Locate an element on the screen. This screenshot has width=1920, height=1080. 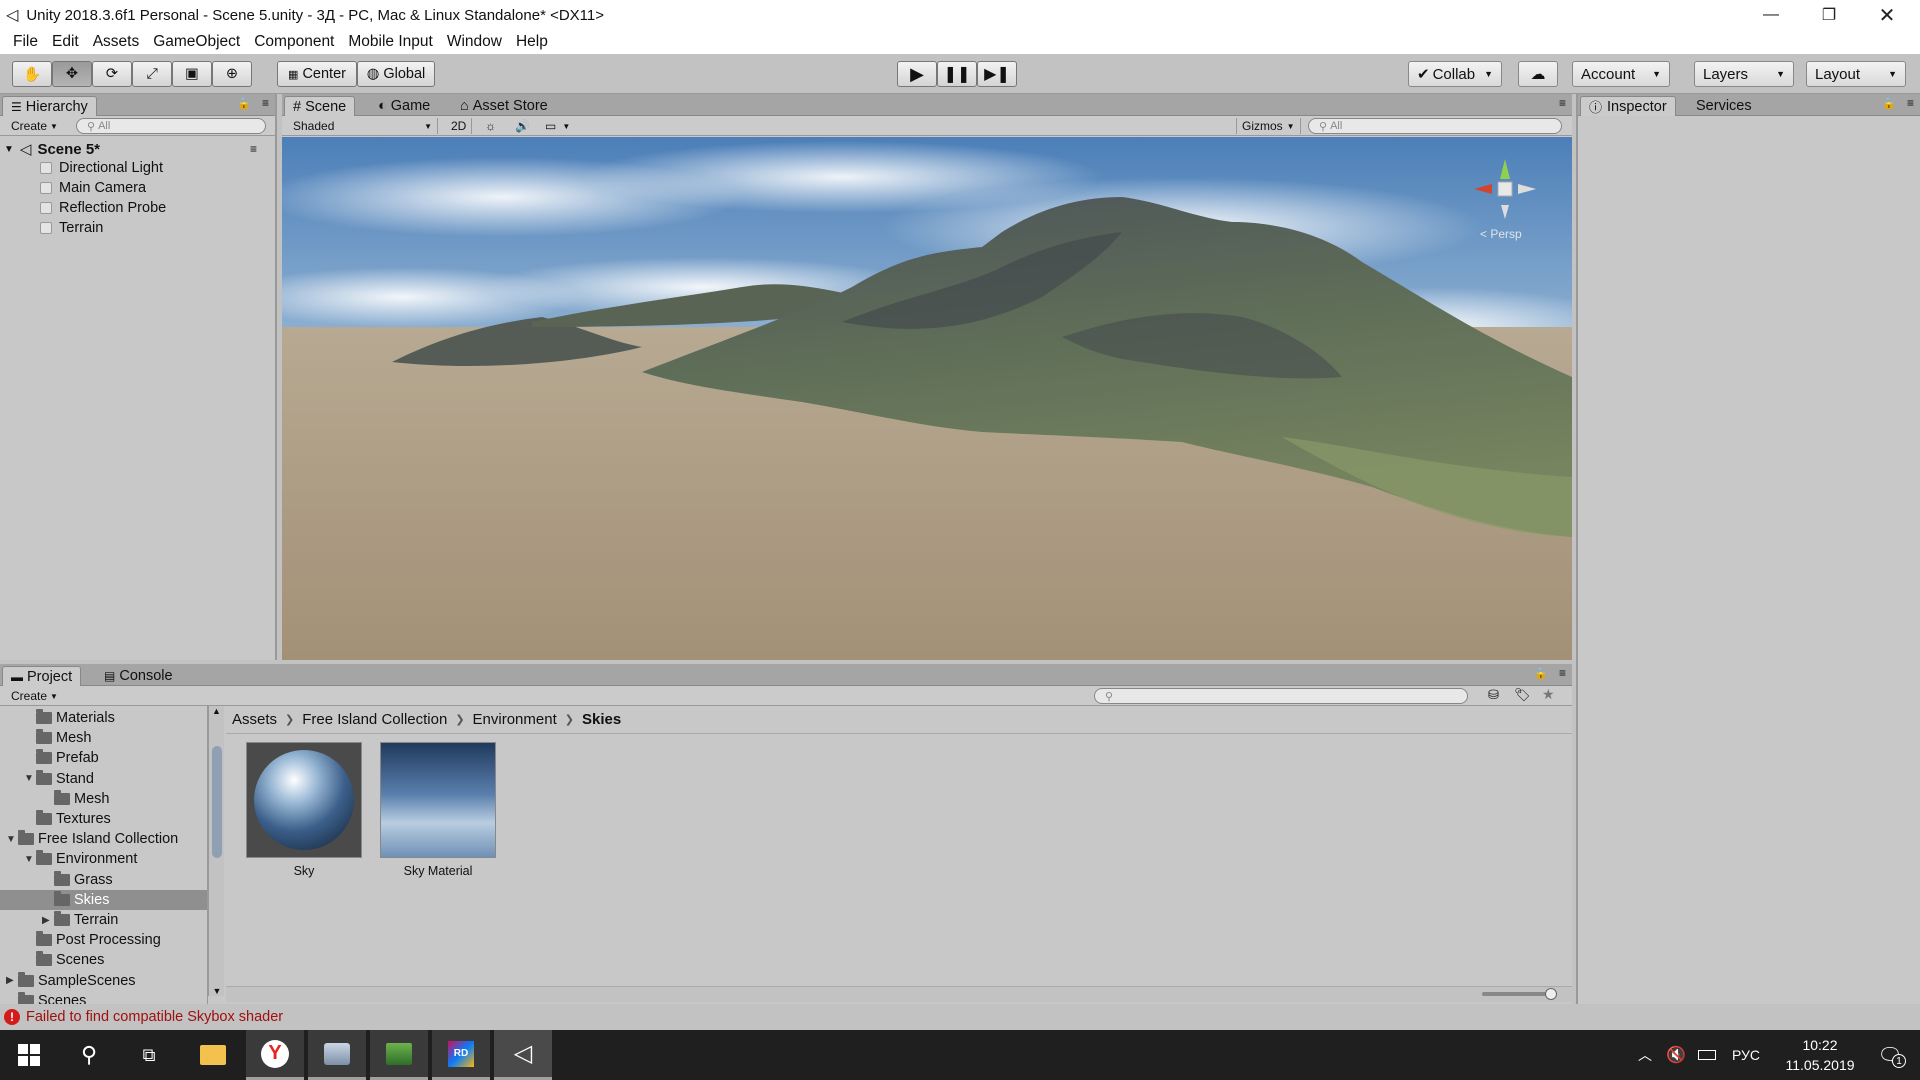
audio-toggle: 🔊 is located at coordinates (522, 126).